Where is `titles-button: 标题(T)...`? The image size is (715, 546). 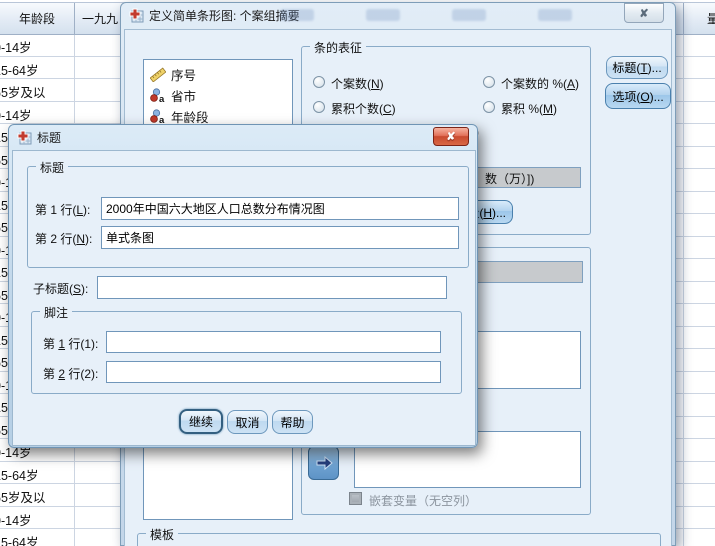 titles-button: 标题(T)... is located at coordinates (637, 67).